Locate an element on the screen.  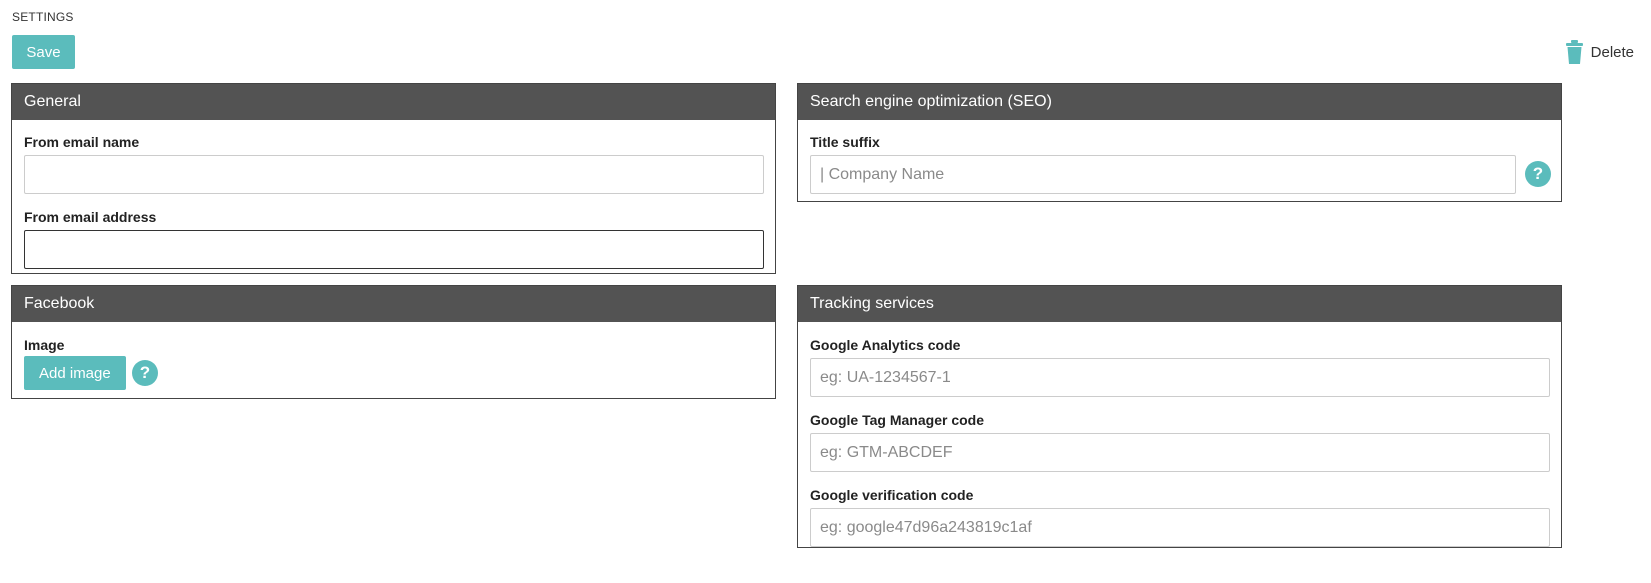
trash-icon is located at coordinates (1574, 52).